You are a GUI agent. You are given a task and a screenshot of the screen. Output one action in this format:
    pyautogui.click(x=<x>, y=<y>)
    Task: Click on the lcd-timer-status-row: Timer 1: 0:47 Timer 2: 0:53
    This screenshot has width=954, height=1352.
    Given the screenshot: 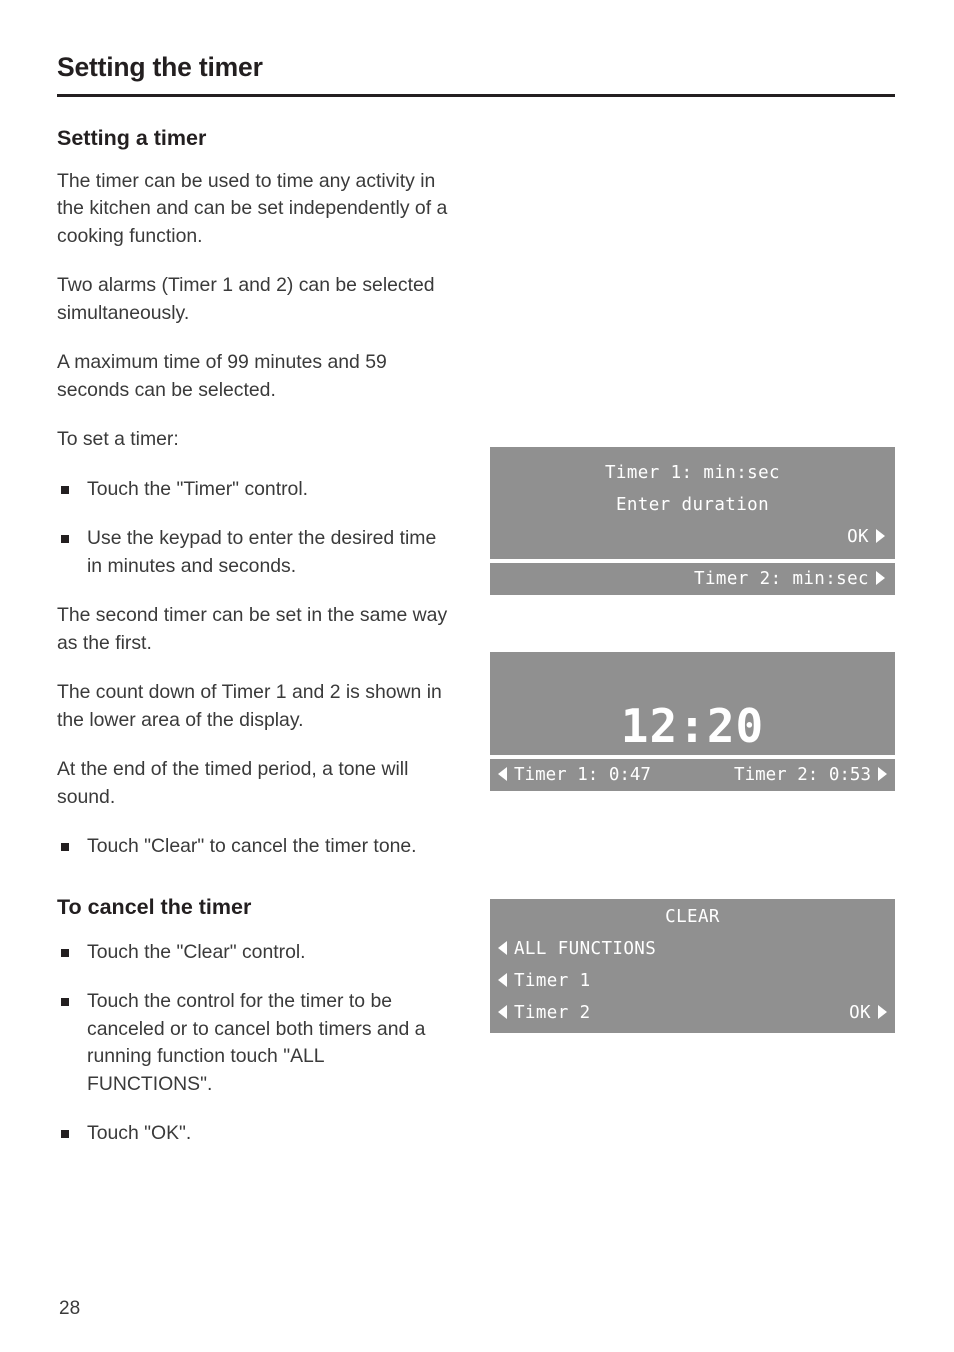 What is the action you would take?
    pyautogui.click(x=692, y=775)
    